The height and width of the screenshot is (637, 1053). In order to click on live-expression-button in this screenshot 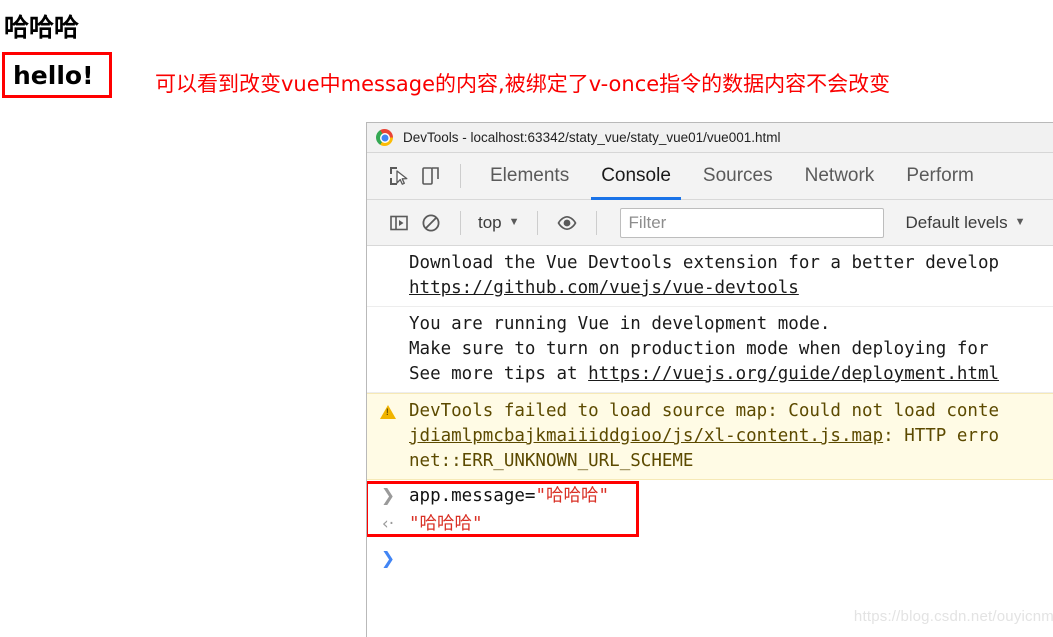, I will do `click(567, 223)`.